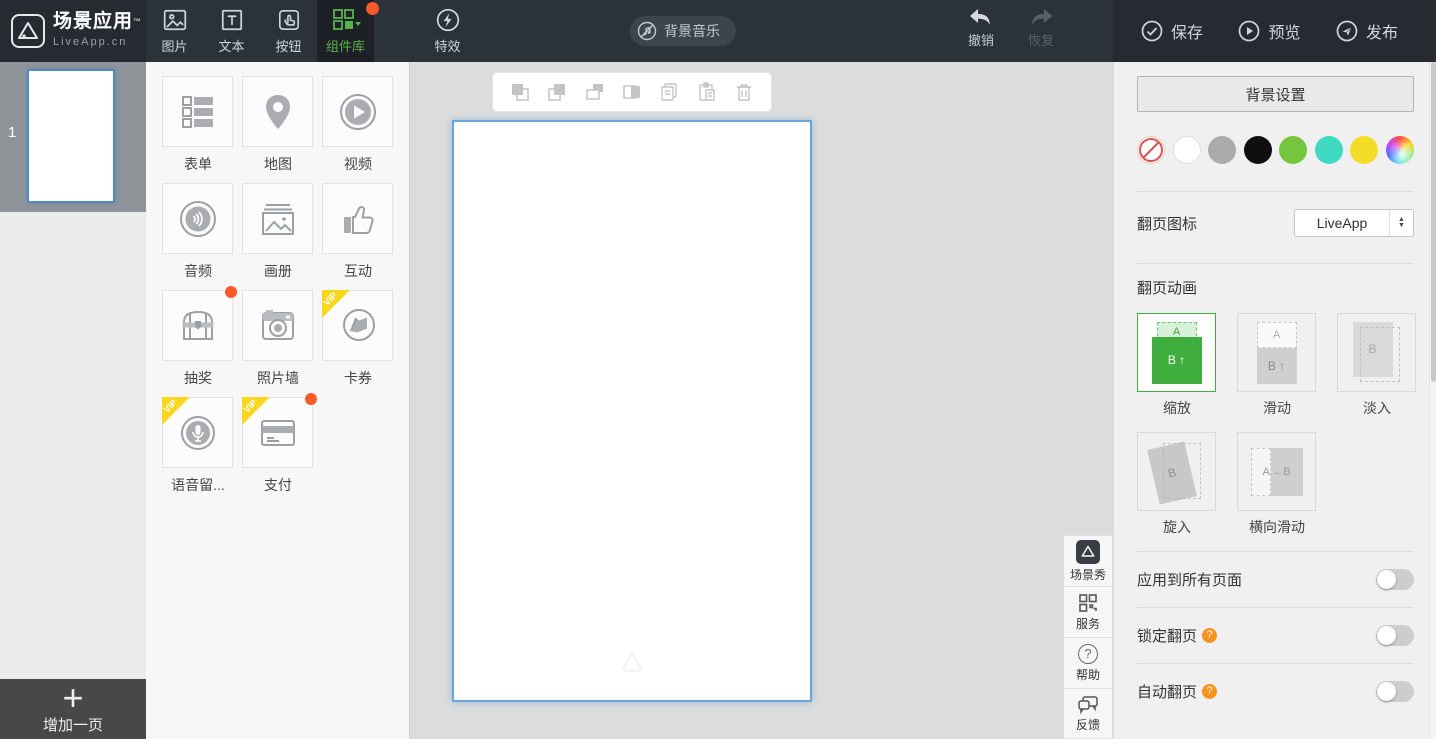  Describe the element at coordinates (1167, 288) in the screenshot. I see `page-animation-label: 翻页动画` at that location.